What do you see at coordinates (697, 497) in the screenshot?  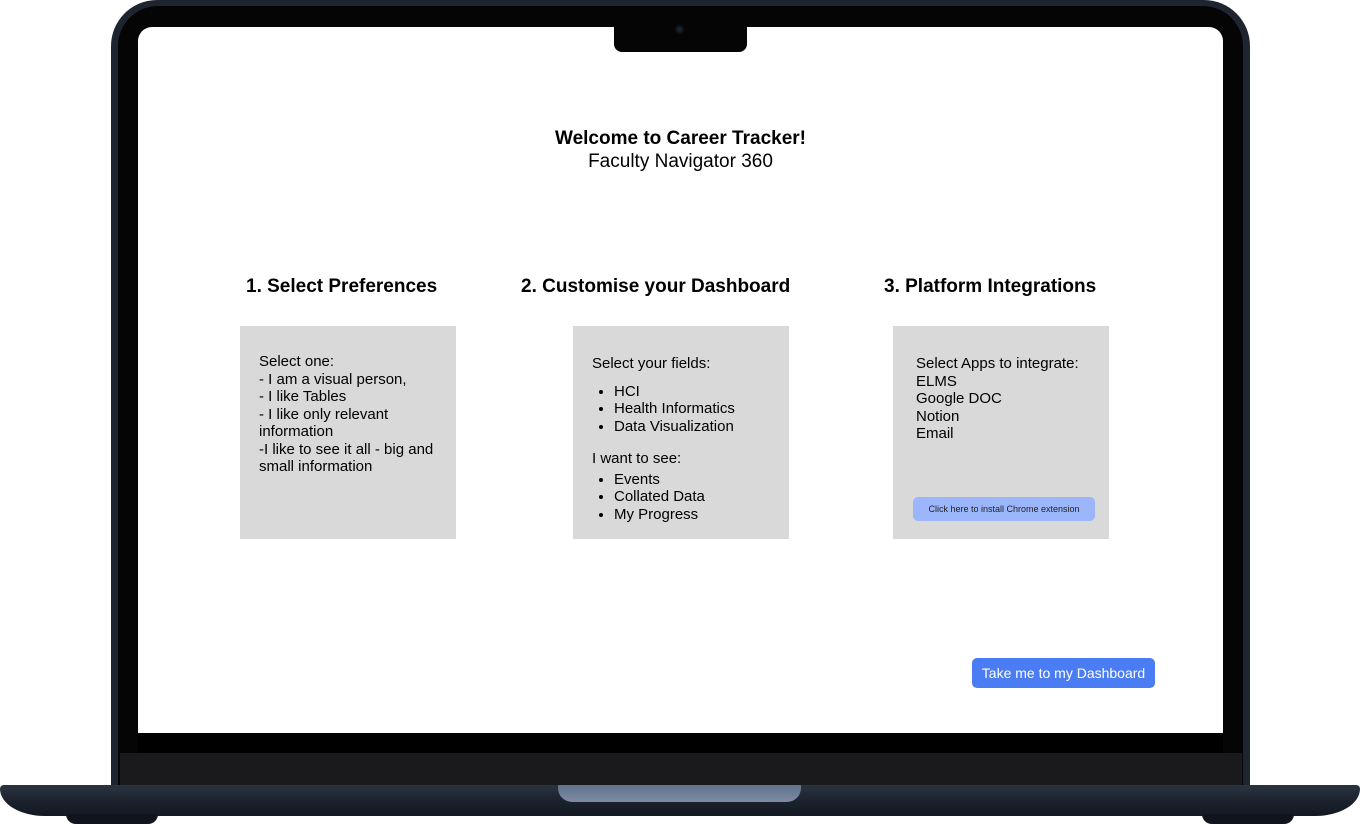 I see `see-item-collated-data: Collated Data` at bounding box center [697, 497].